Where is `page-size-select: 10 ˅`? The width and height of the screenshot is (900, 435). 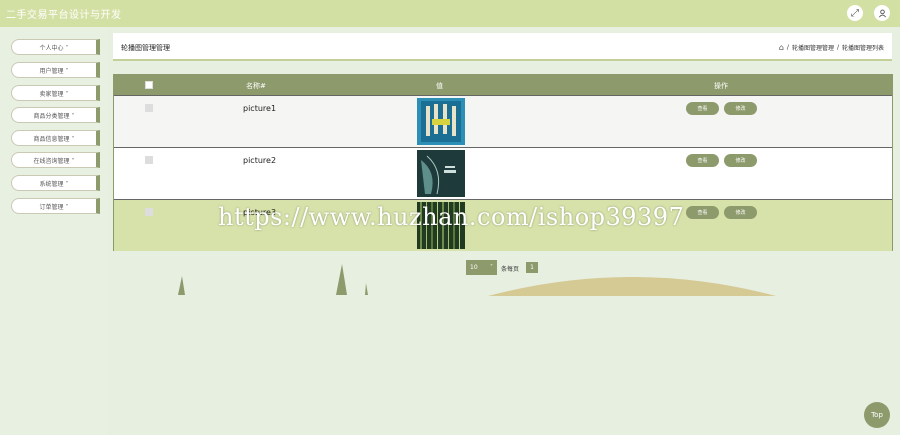 page-size-select: 10 ˅ is located at coordinates (481, 267).